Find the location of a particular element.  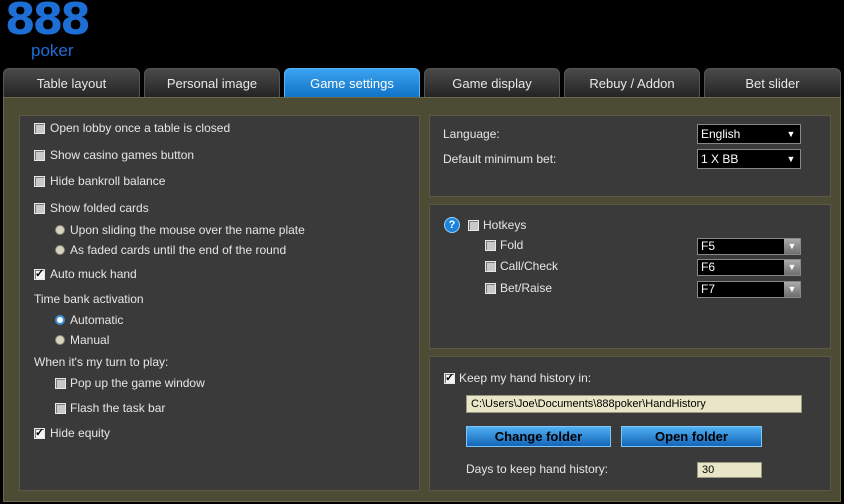

language-label: Language: is located at coordinates (471, 134).